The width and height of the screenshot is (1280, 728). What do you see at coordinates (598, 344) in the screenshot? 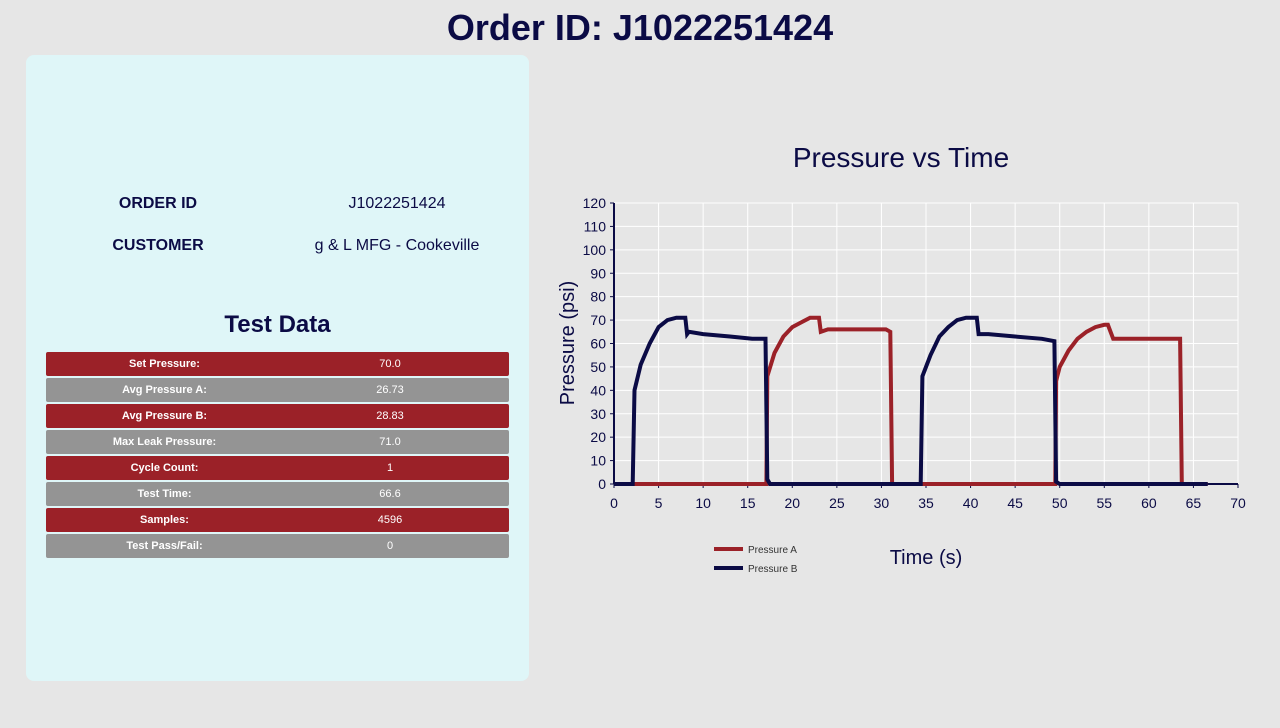
I see `y-tick-label: 60` at bounding box center [598, 344].